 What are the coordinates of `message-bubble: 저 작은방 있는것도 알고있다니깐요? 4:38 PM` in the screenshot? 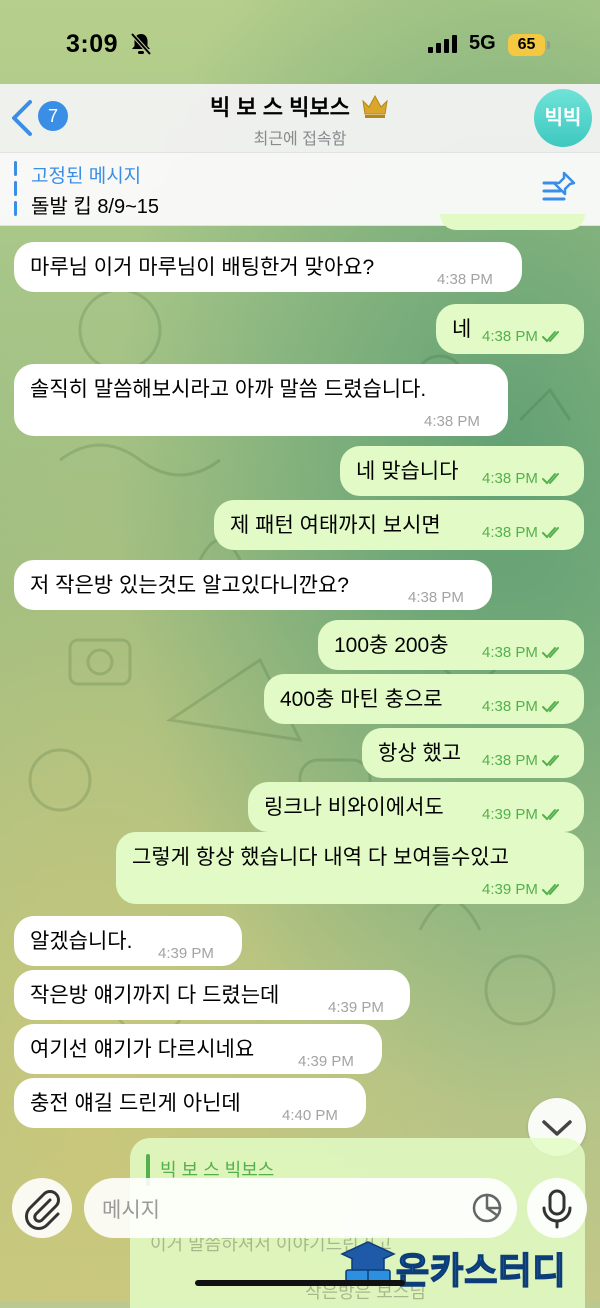 It's located at (253, 585).